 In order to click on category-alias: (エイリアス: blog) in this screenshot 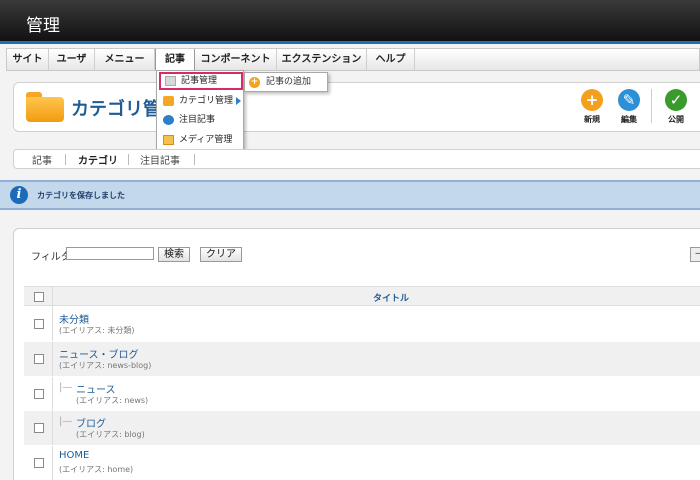, I will do `click(110, 434)`.